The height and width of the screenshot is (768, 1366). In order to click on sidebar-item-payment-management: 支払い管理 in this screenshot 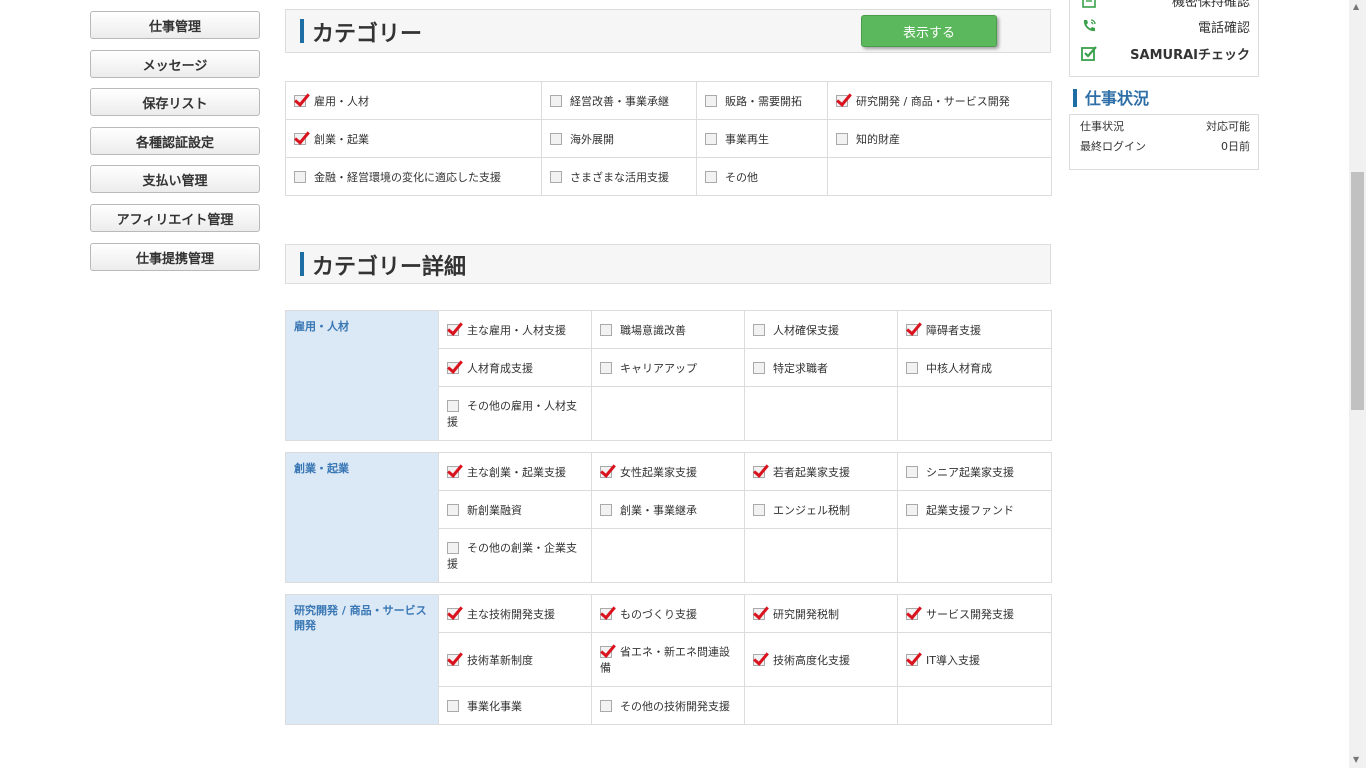, I will do `click(175, 179)`.